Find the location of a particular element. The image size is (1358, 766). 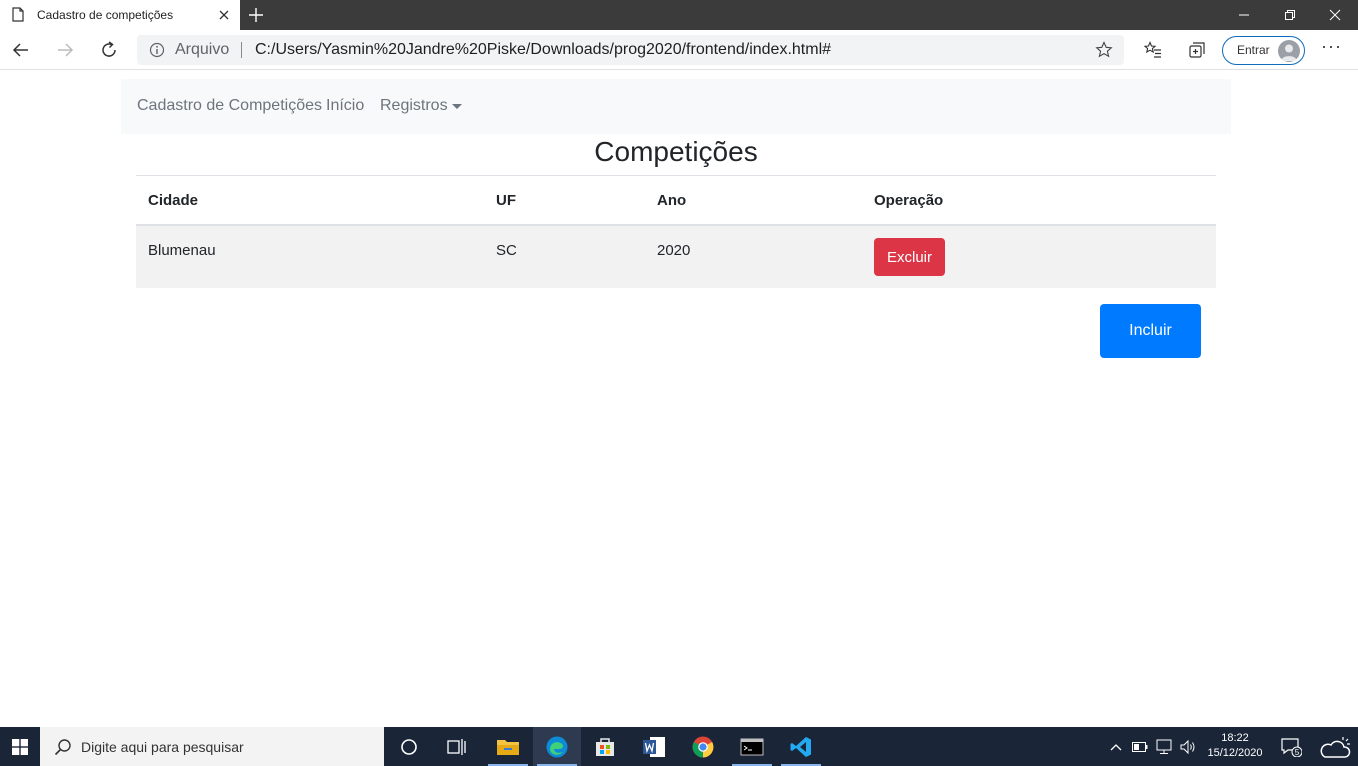

word-icon is located at coordinates (654, 746).